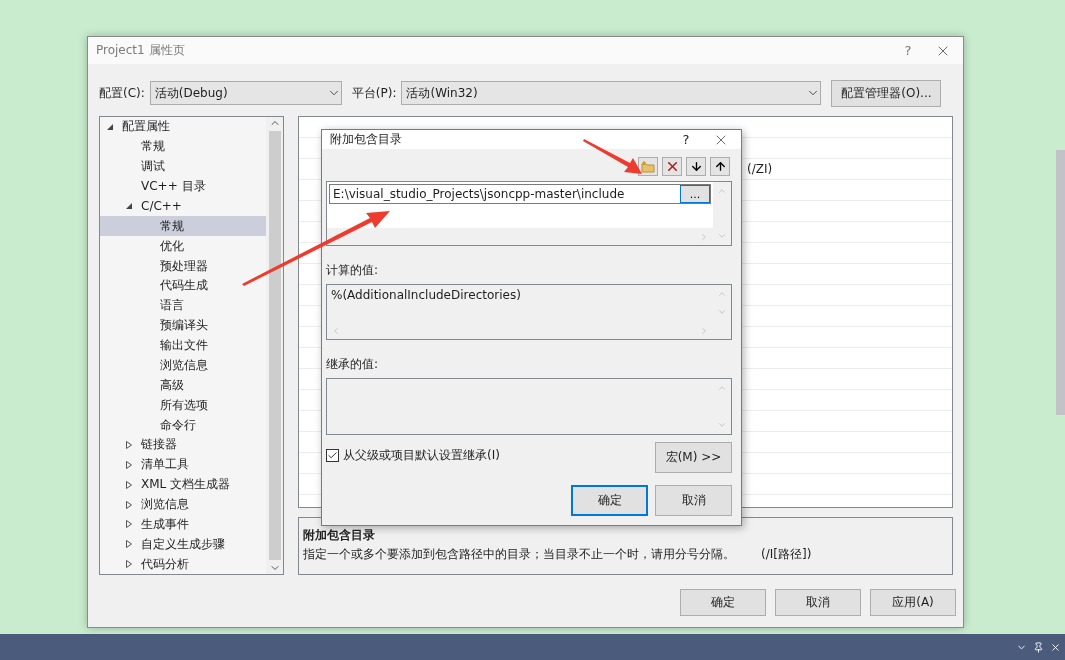 This screenshot has height=660, width=1065. Describe the element at coordinates (183, 385) in the screenshot. I see `tree-item: 高级` at that location.